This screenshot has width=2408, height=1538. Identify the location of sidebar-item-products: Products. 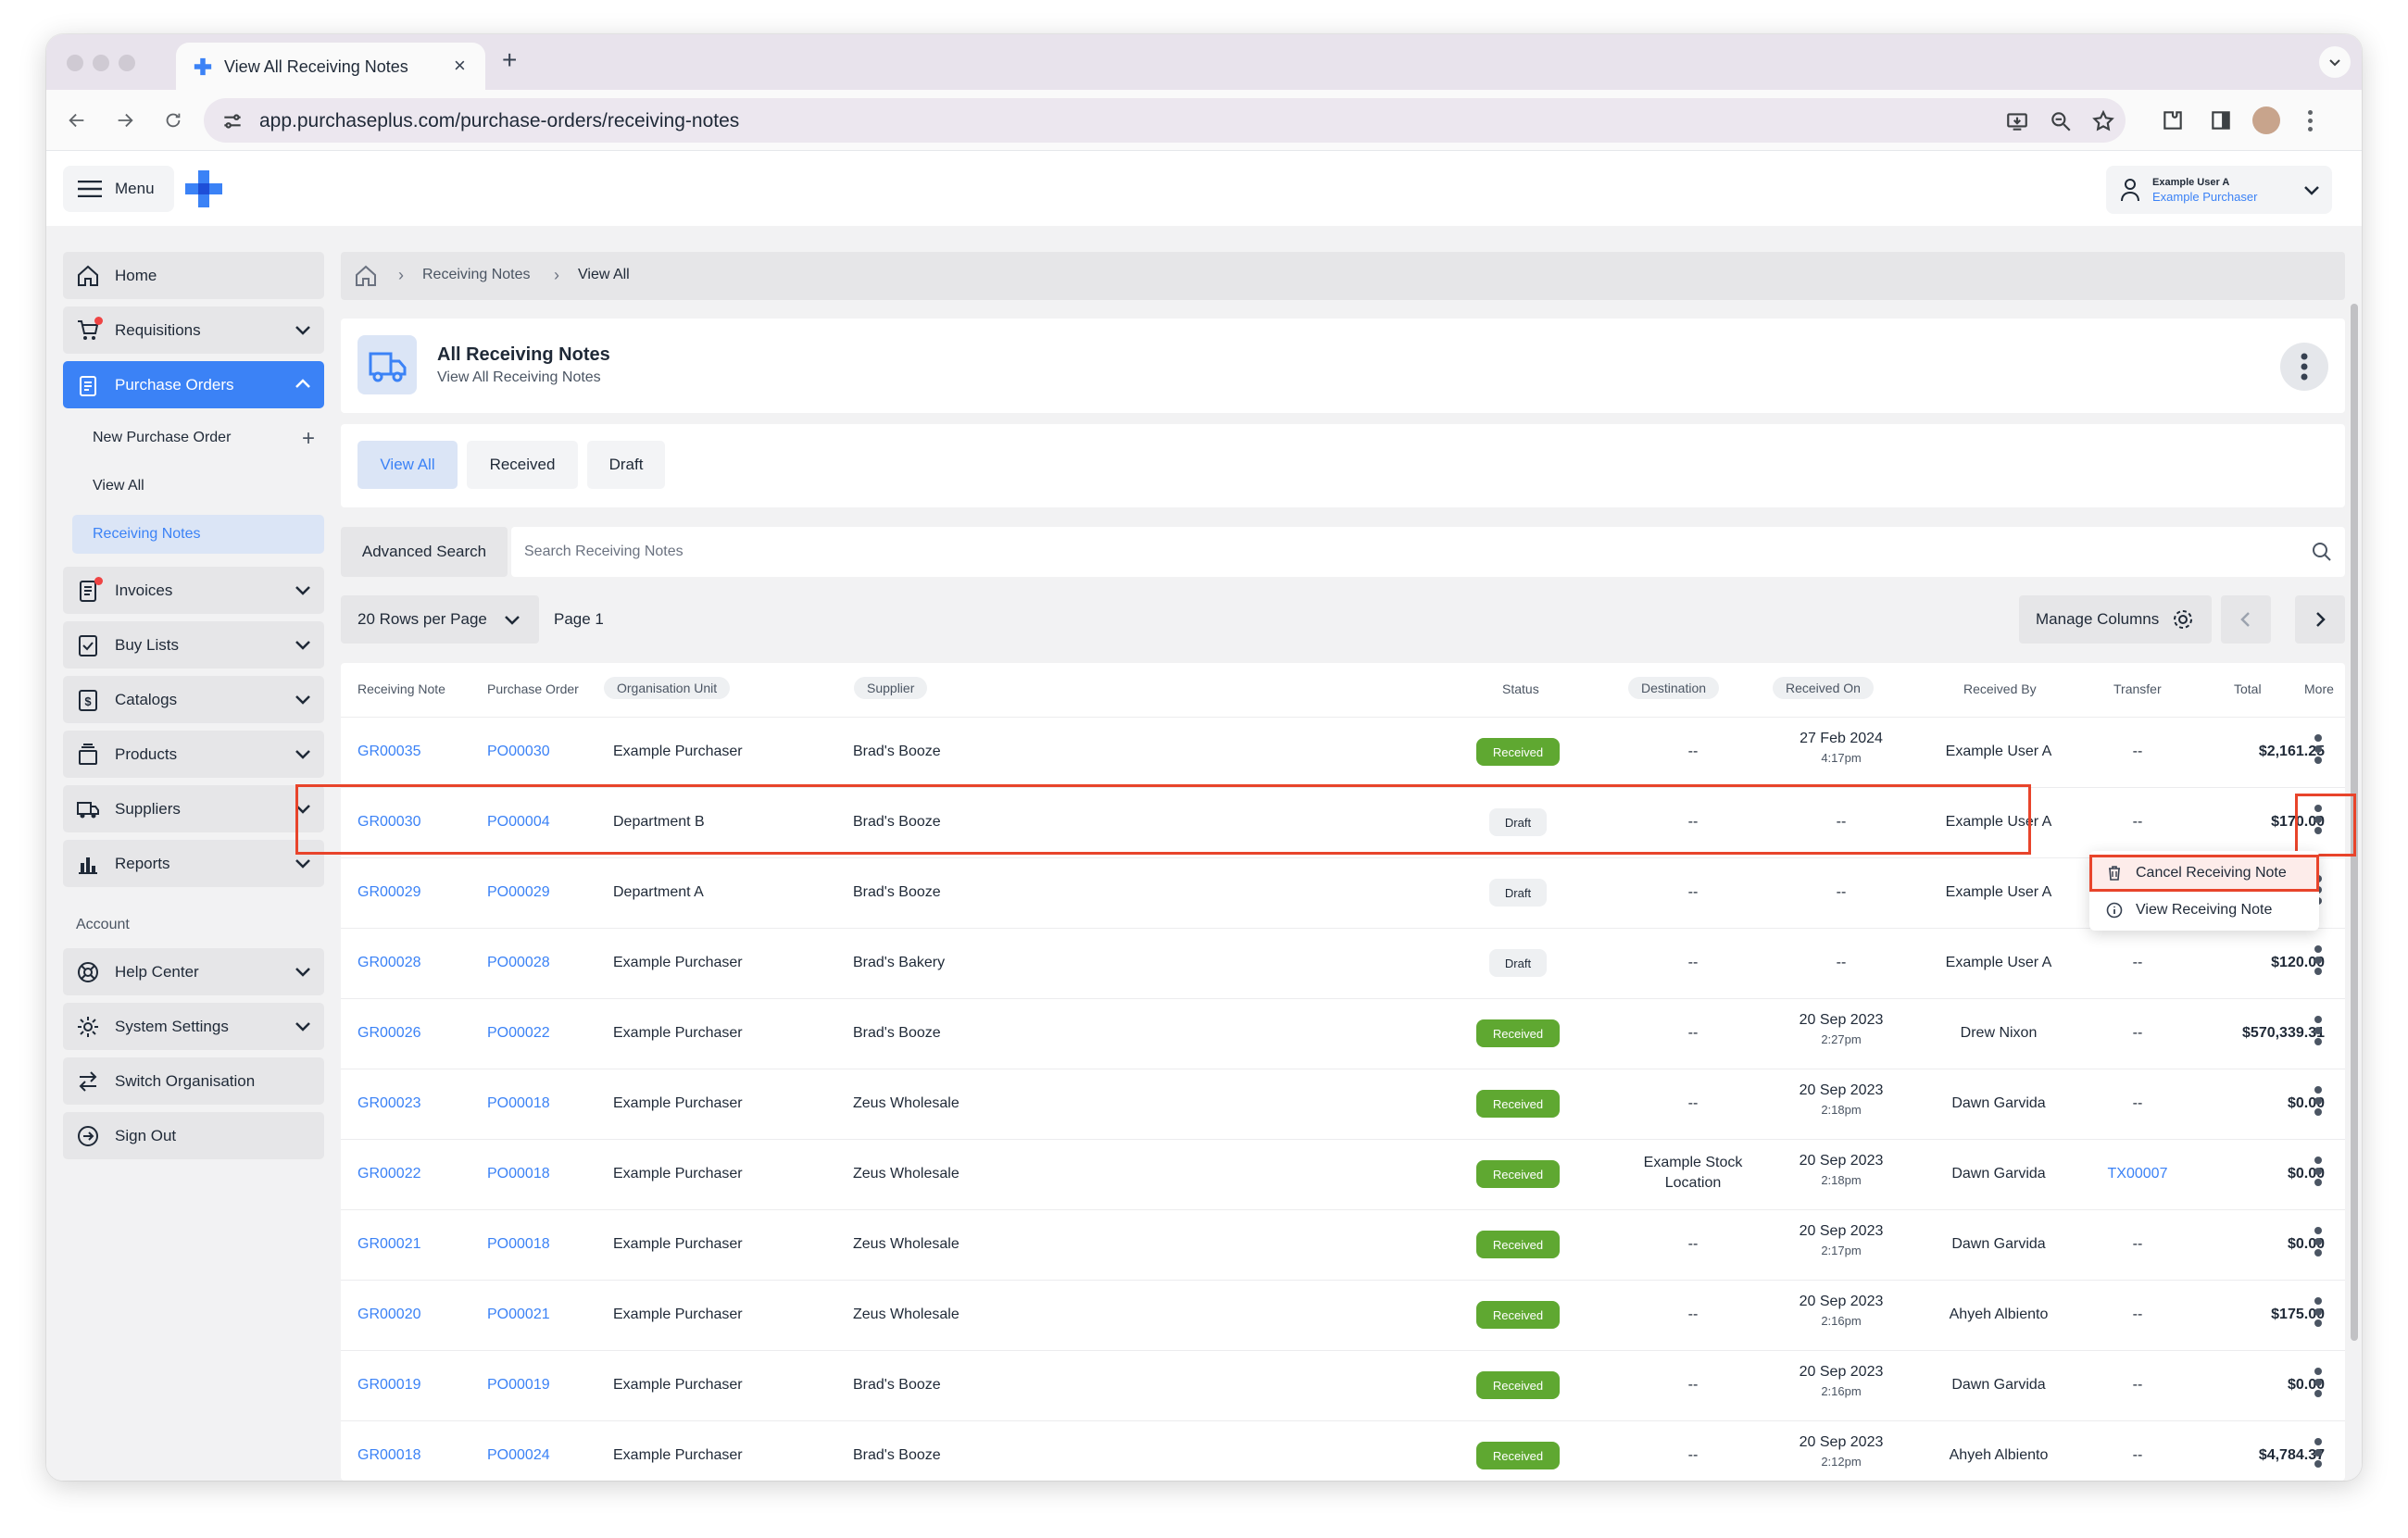
(193, 754).